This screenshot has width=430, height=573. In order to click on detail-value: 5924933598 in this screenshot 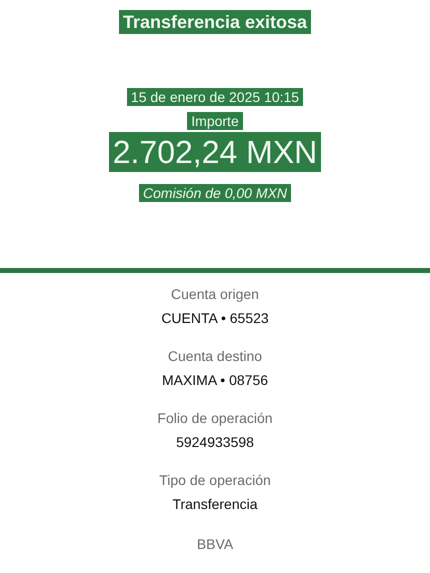, I will do `click(215, 442)`.